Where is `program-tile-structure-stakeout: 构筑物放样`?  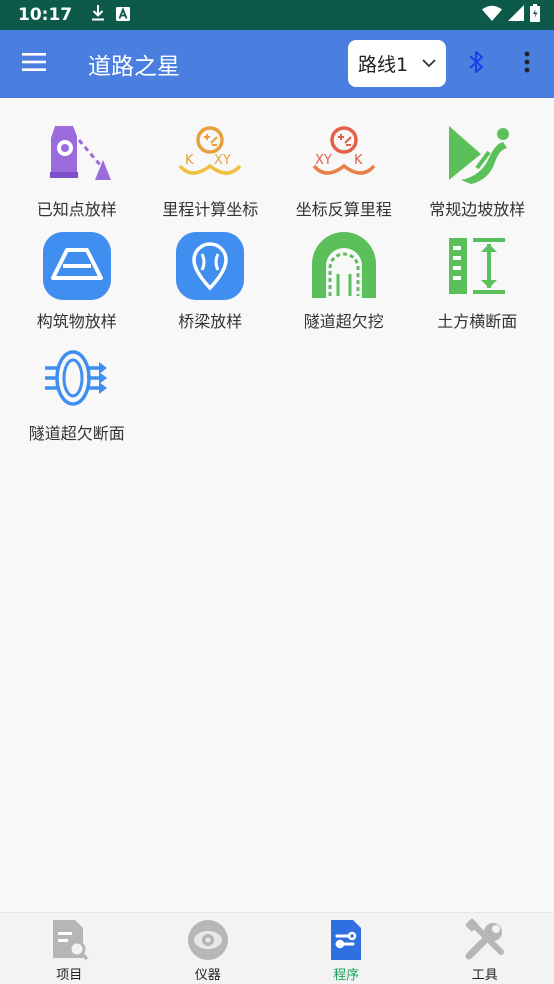
program-tile-structure-stakeout: 构筑物放样 is located at coordinates (77, 282).